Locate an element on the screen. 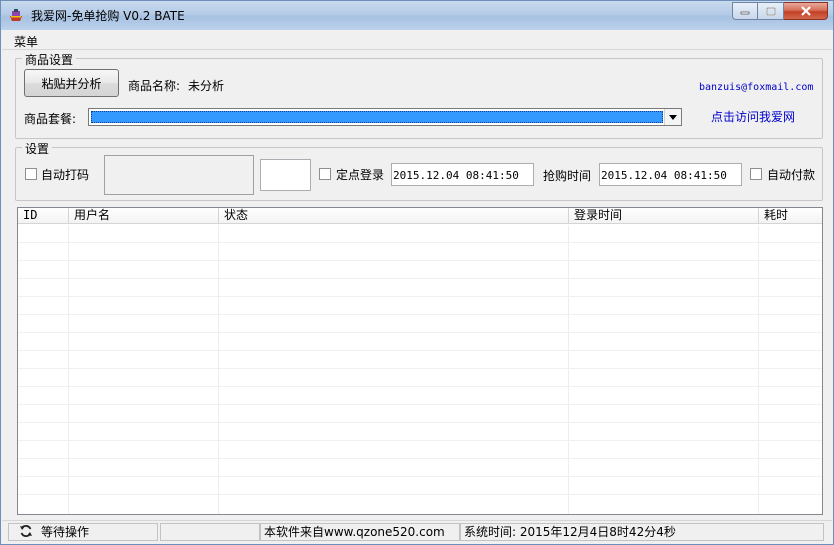 This screenshot has width=834, height=545. status-pane-empty is located at coordinates (210, 532).